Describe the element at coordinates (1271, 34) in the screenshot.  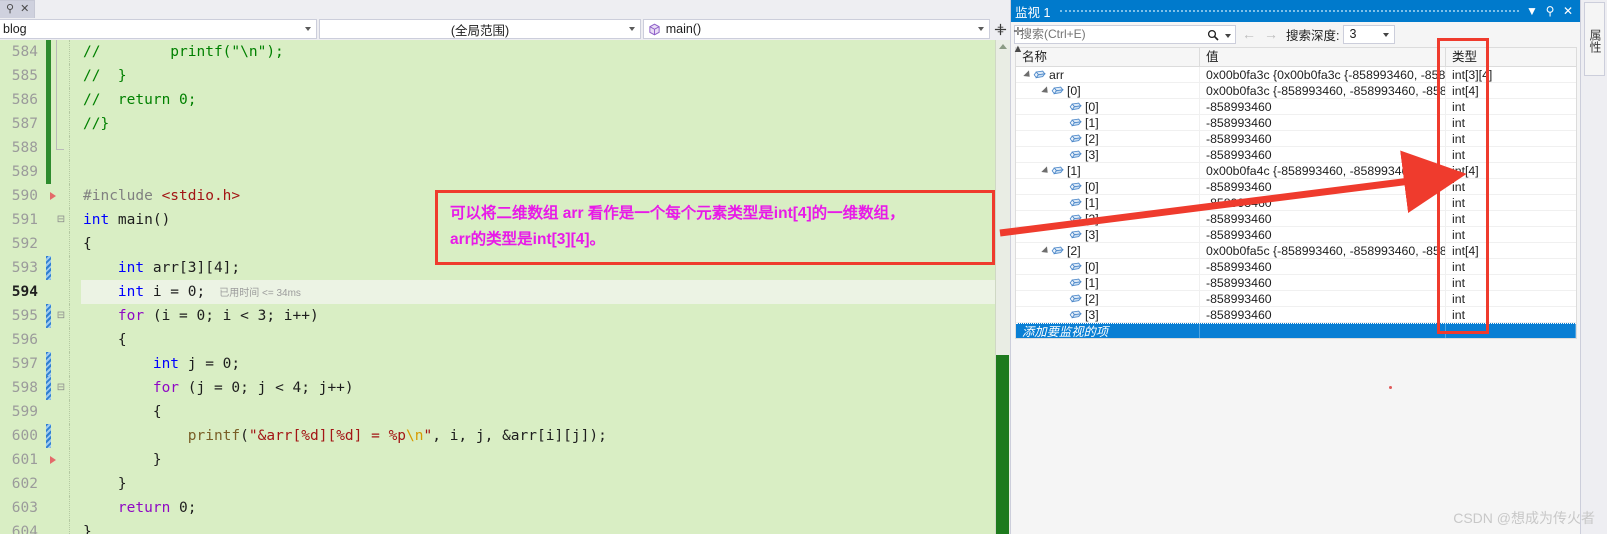
I see `arrow-right-icon: →` at that location.